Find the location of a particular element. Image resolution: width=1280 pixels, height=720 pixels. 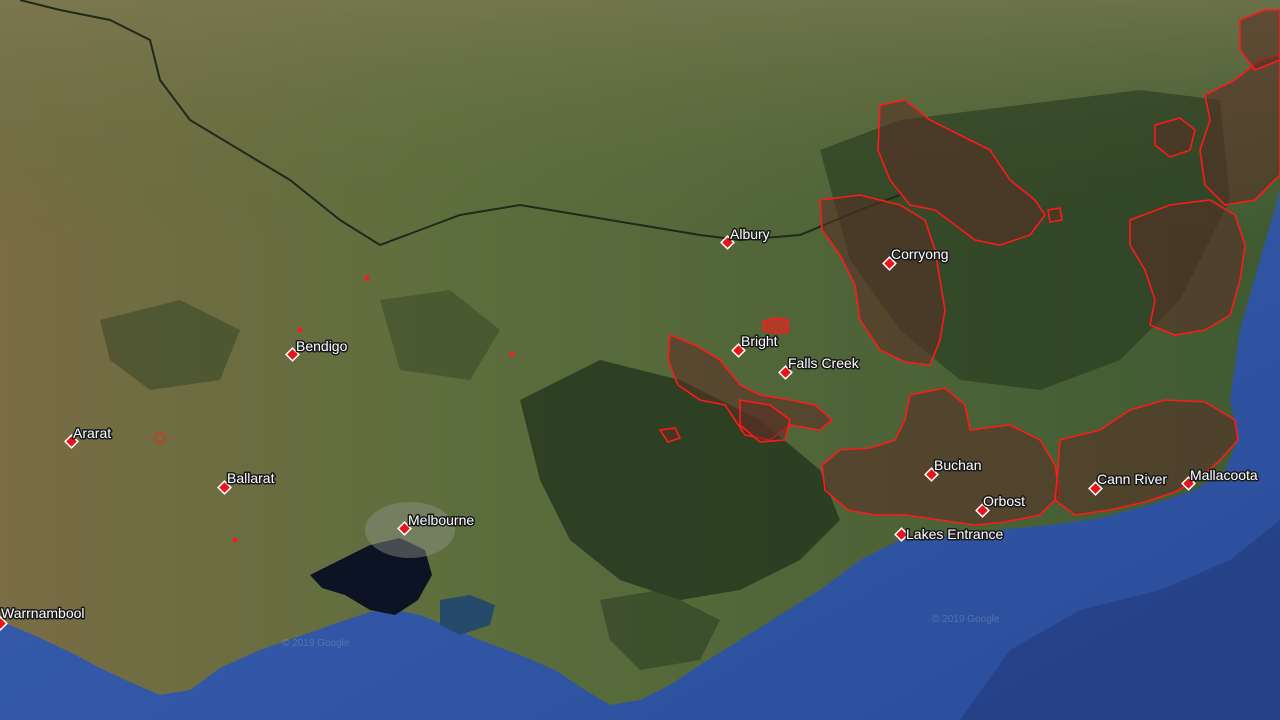

town-label: Bendigo is located at coordinates (322, 346).